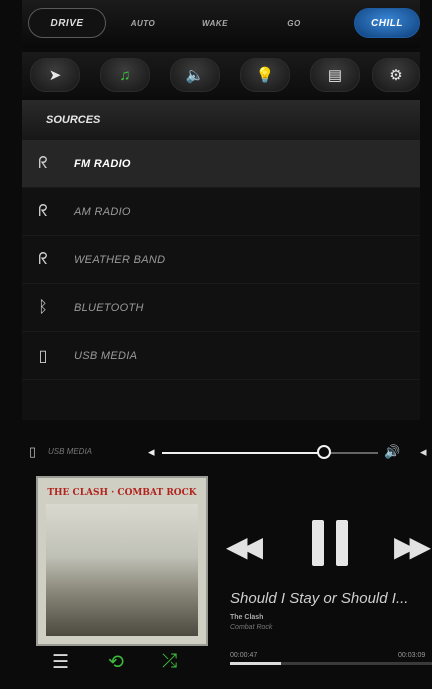 The width and height of the screenshot is (432, 689). Describe the element at coordinates (243, 453) in the screenshot. I see `volume-slider-fill` at that location.